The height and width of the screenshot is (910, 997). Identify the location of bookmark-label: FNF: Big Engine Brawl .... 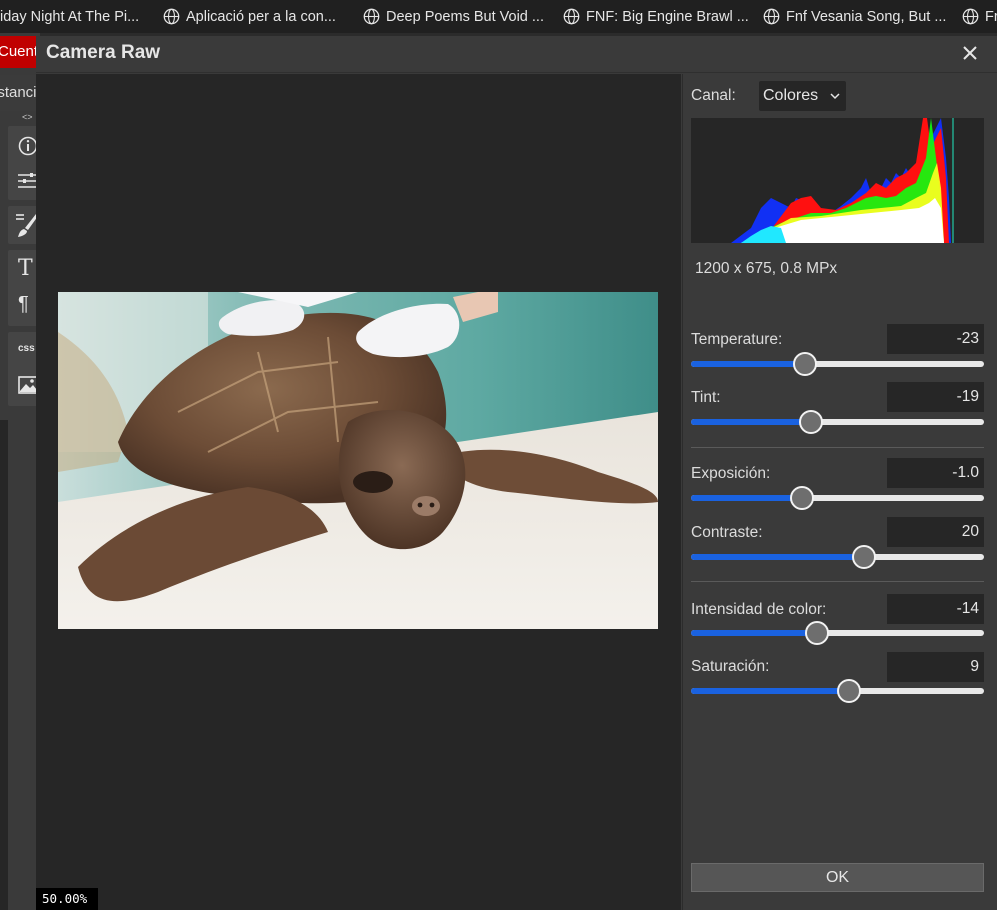
(667, 16).